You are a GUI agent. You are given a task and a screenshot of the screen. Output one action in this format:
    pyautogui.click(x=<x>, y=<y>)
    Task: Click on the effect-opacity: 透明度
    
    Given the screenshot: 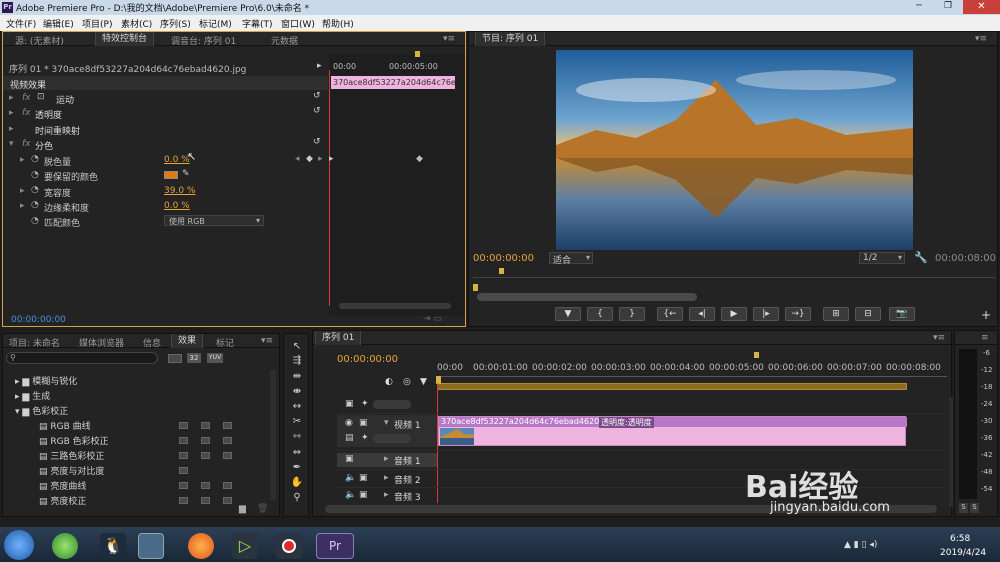 What is the action you would take?
    pyautogui.click(x=48, y=114)
    